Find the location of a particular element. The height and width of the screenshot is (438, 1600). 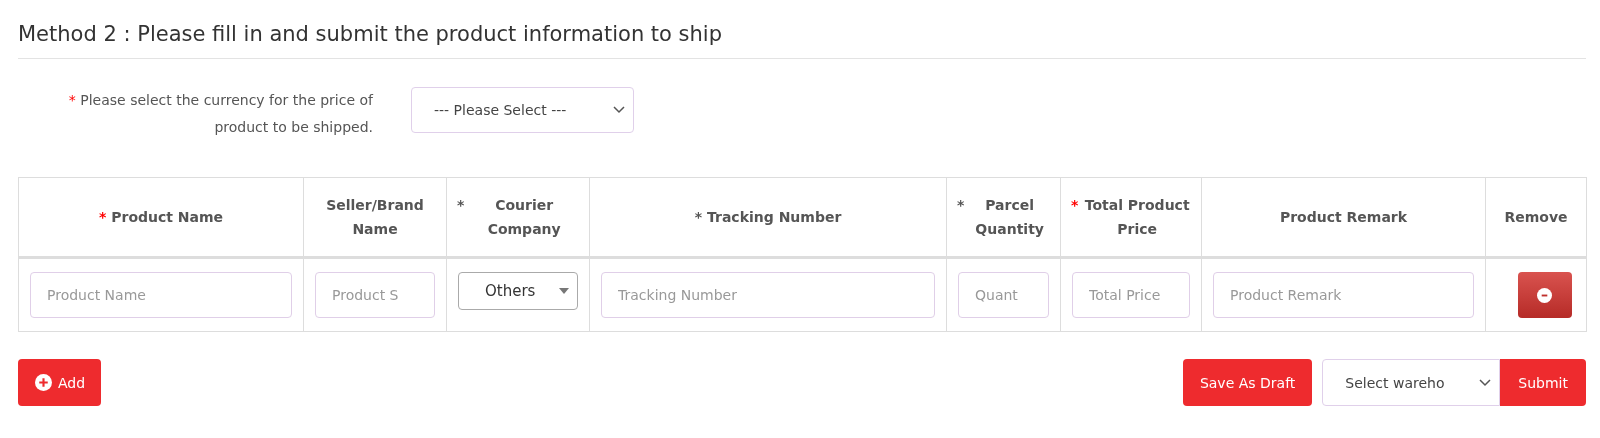

column-header: Tracking Number is located at coordinates (774, 217).